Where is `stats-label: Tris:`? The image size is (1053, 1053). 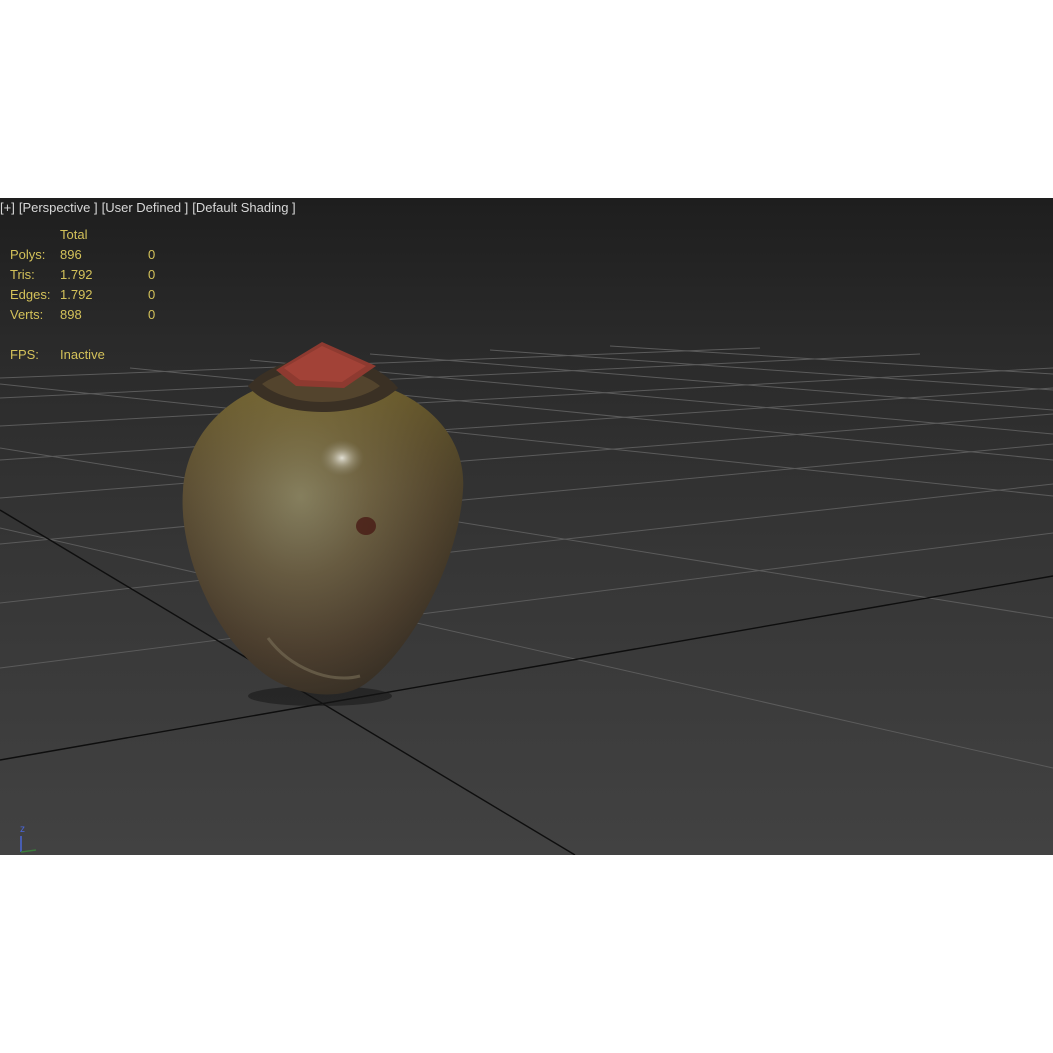
stats-label: Tris: is located at coordinates (22, 274).